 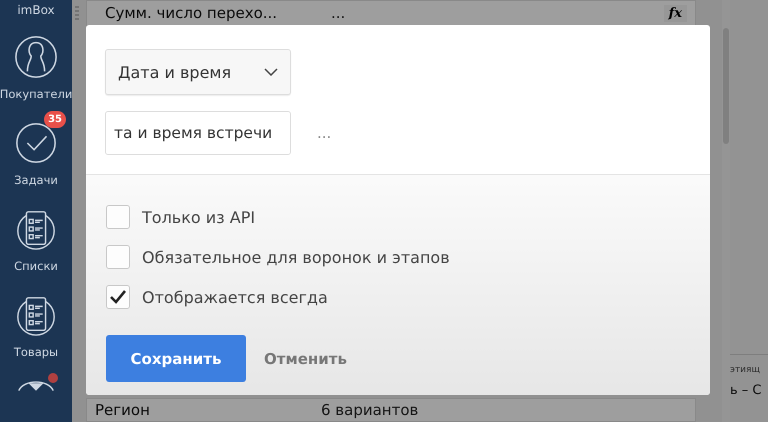 I want to click on field-value: 6 вариантов, so click(x=370, y=410).